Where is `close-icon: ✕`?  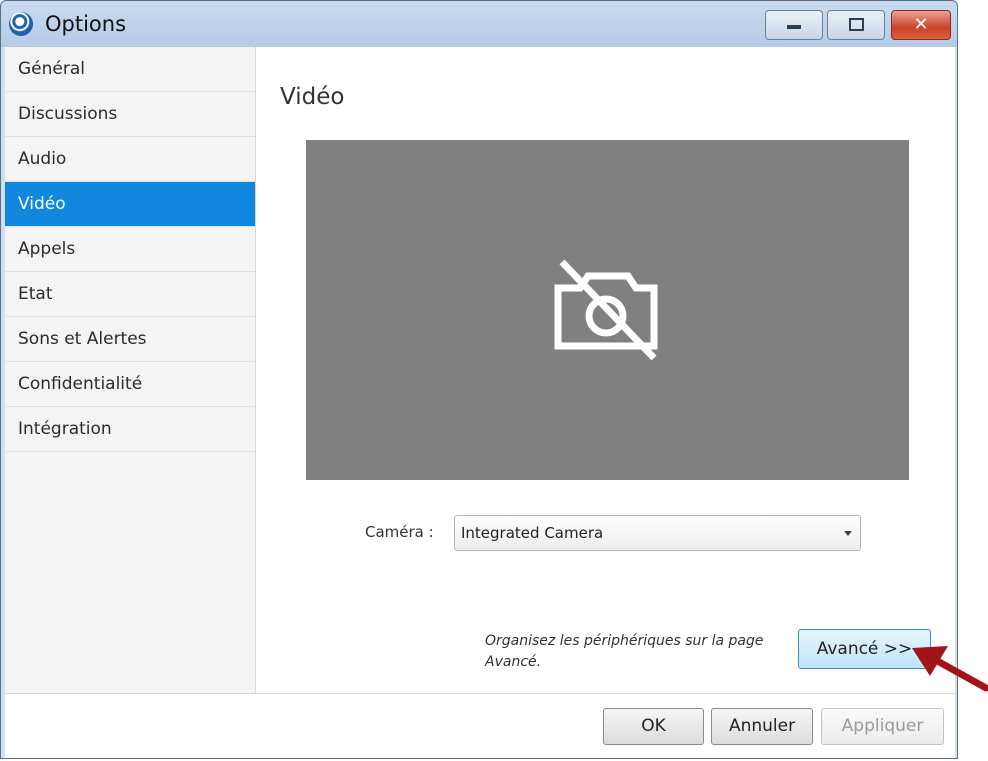 close-icon: ✕ is located at coordinates (921, 24).